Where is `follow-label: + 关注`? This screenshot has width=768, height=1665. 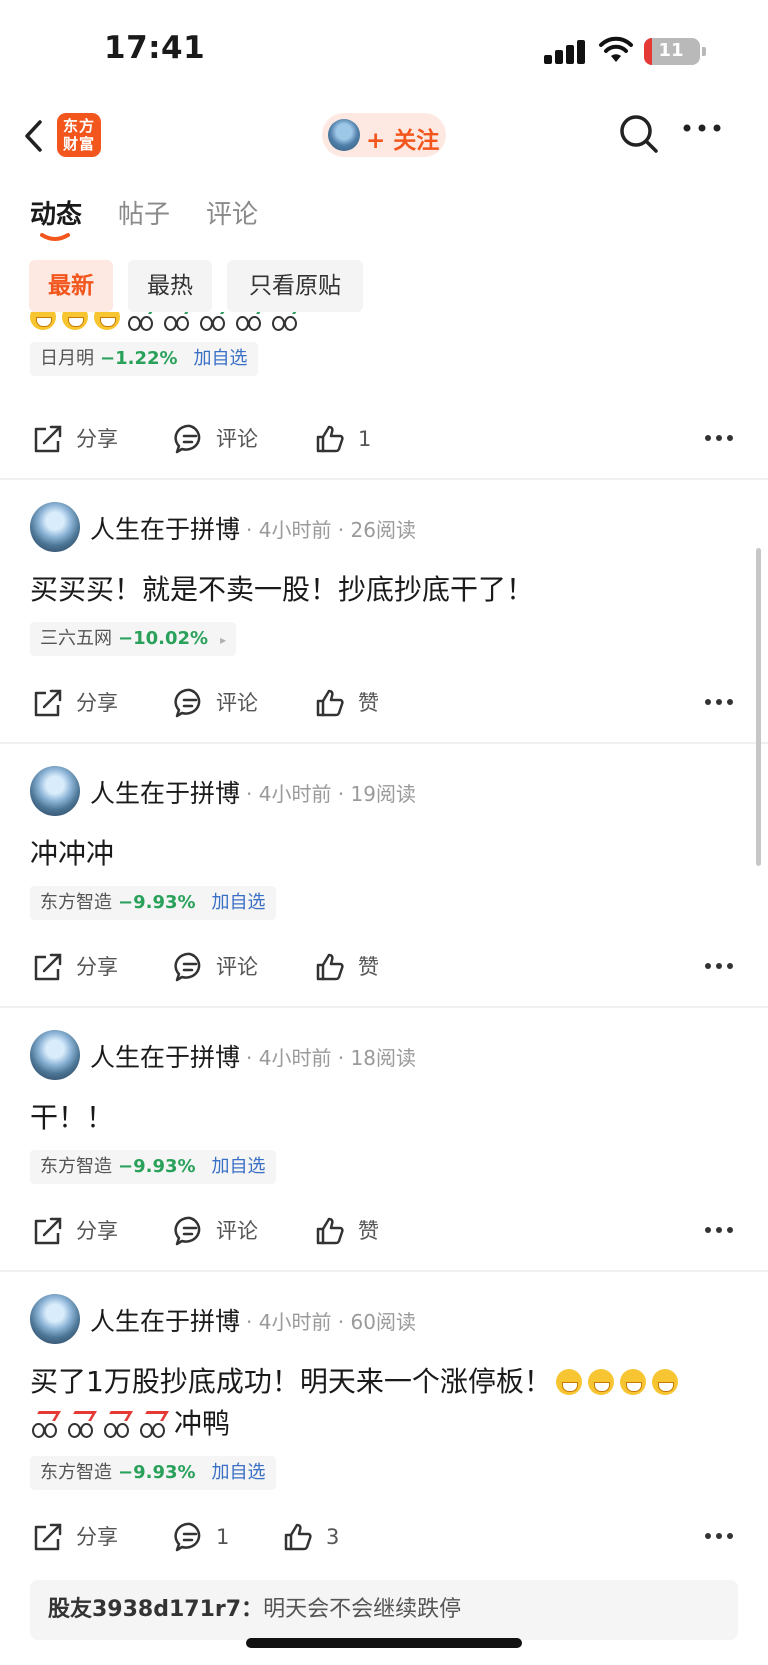
follow-label: + 关注 is located at coordinates (403, 141).